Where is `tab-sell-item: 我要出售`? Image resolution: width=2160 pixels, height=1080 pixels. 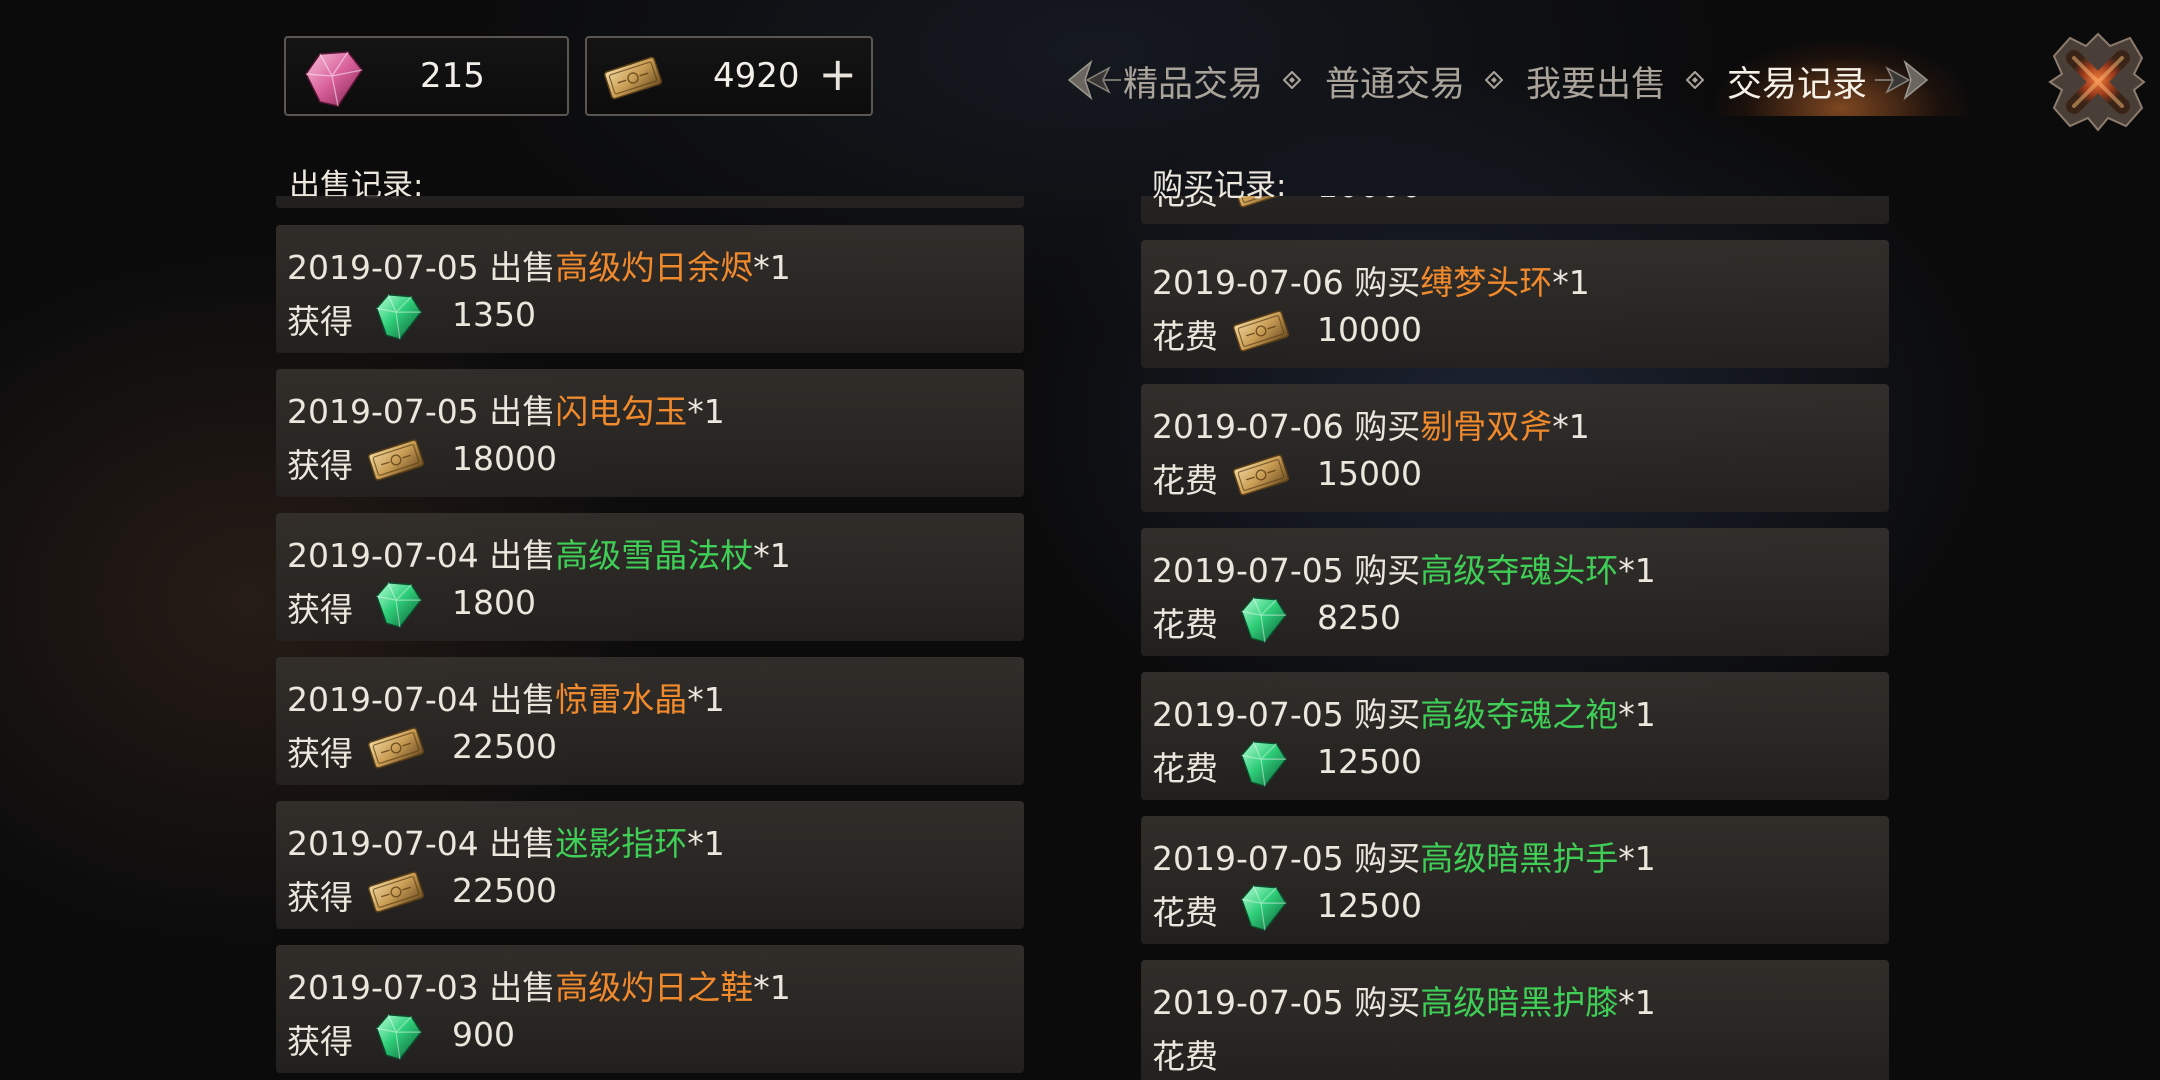 tab-sell-item: 我要出售 is located at coordinates (1596, 81).